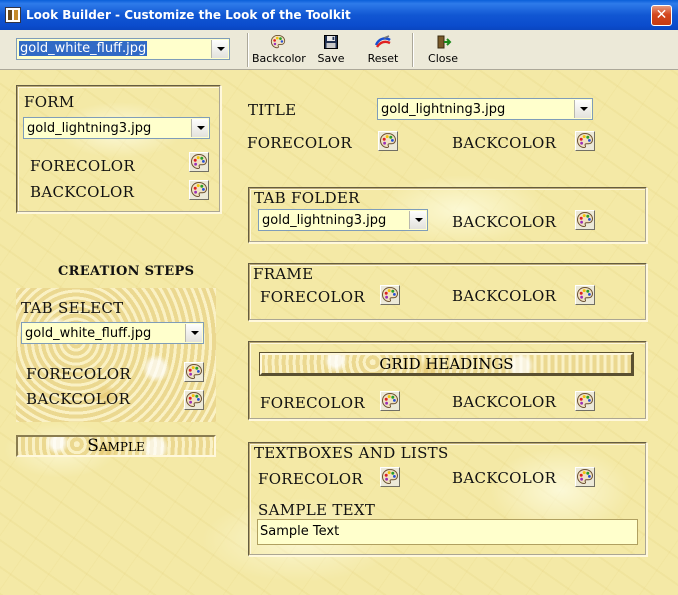  I want to click on title-label: TITLE, so click(272, 110).